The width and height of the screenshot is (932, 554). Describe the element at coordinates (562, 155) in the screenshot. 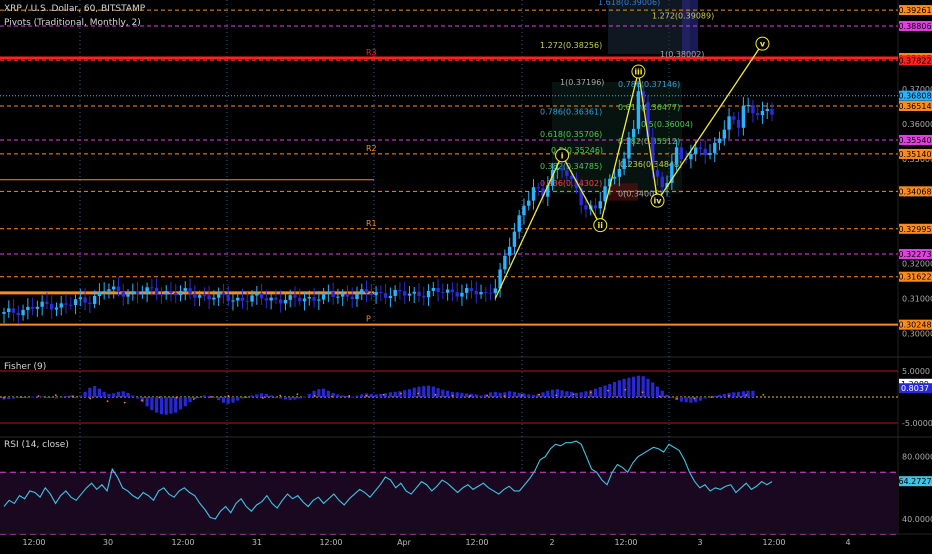

I see `wave-label: i` at that location.